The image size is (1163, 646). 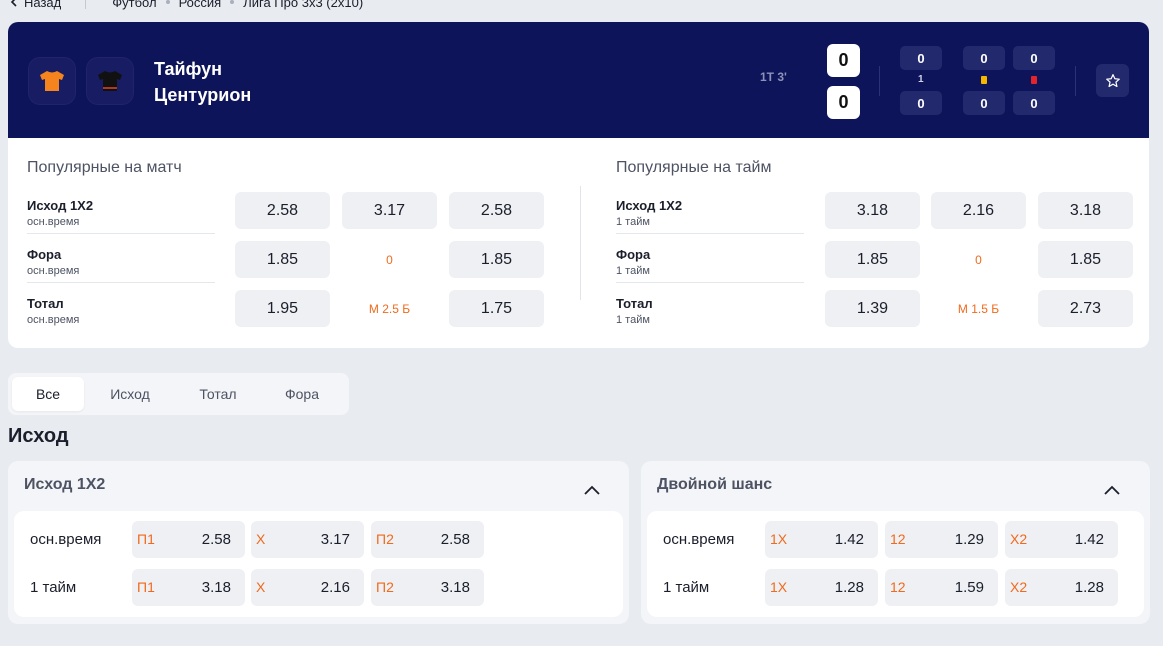 I want to click on market-row-label: Исход 1X2 осн.время, so click(x=121, y=213).